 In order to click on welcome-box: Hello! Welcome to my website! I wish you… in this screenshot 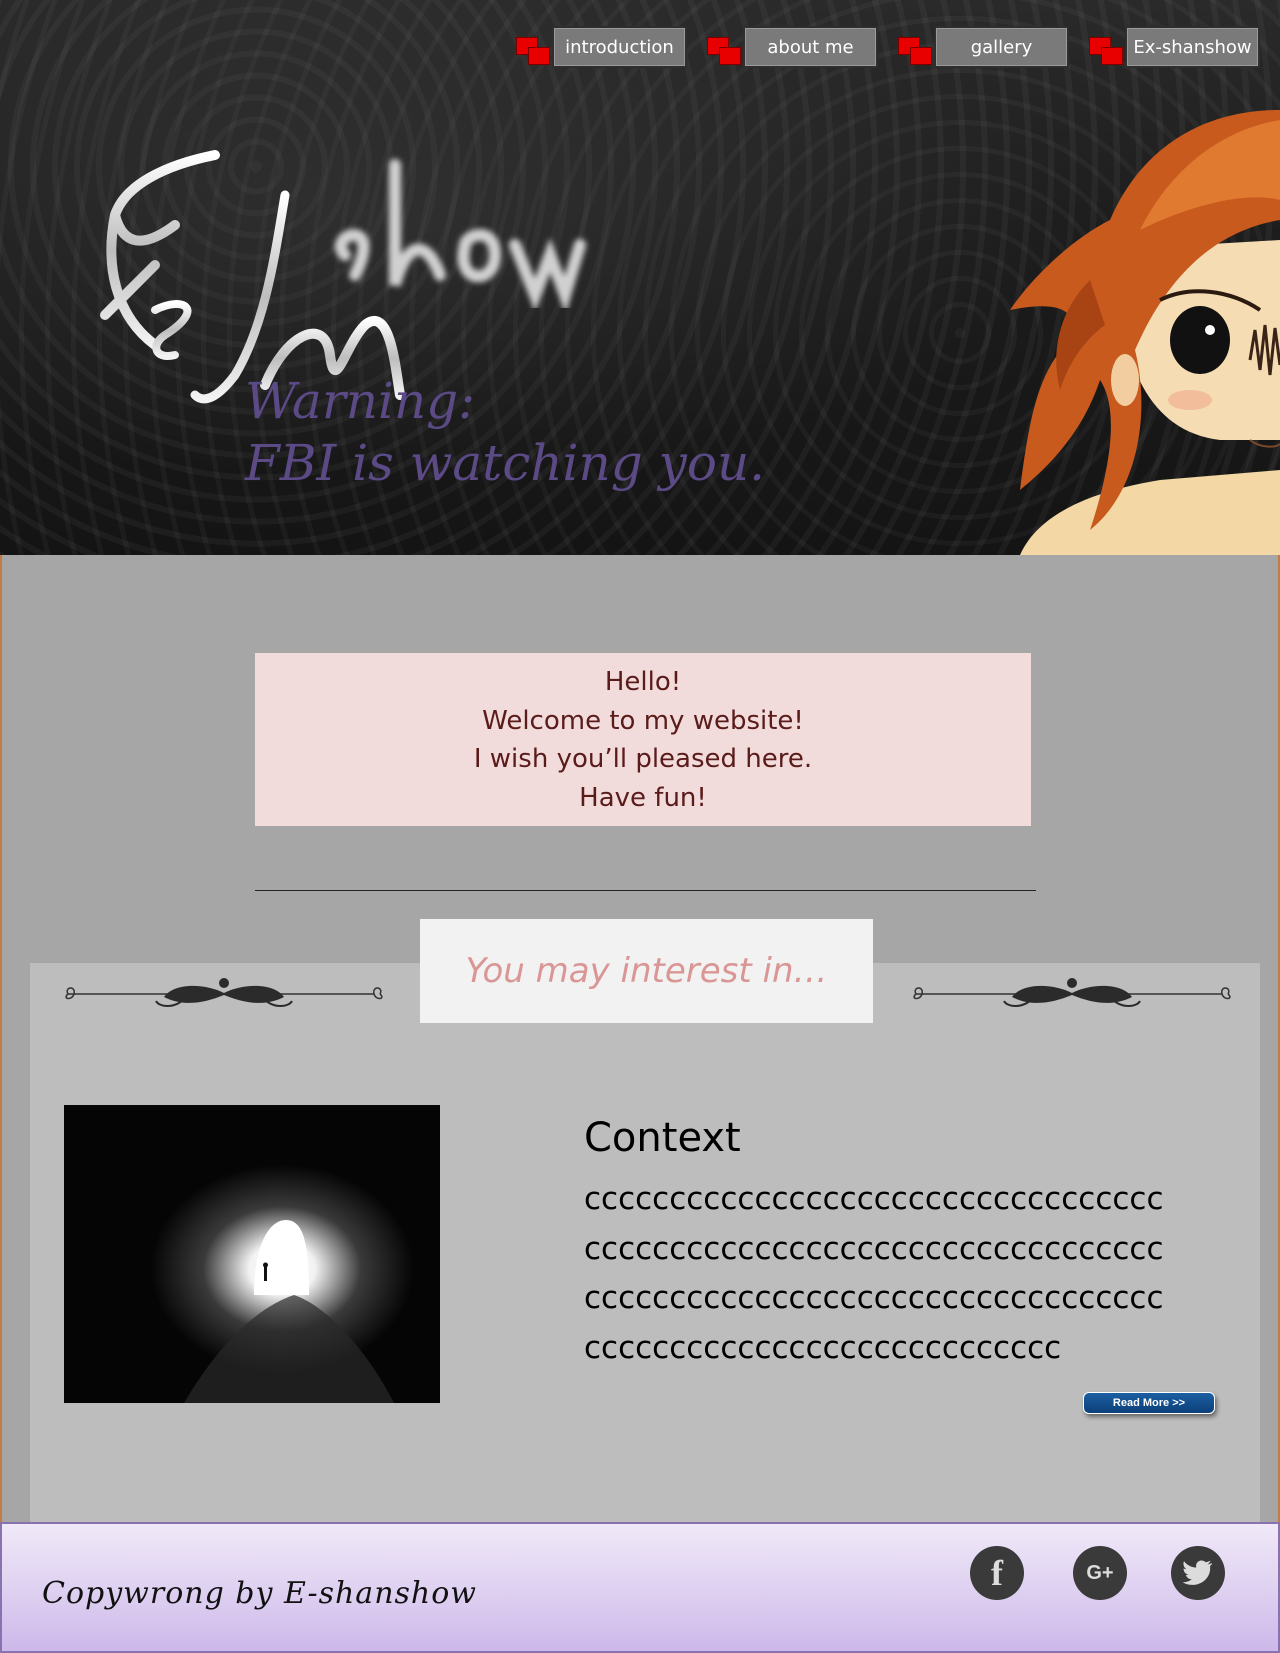, I will do `click(643, 739)`.